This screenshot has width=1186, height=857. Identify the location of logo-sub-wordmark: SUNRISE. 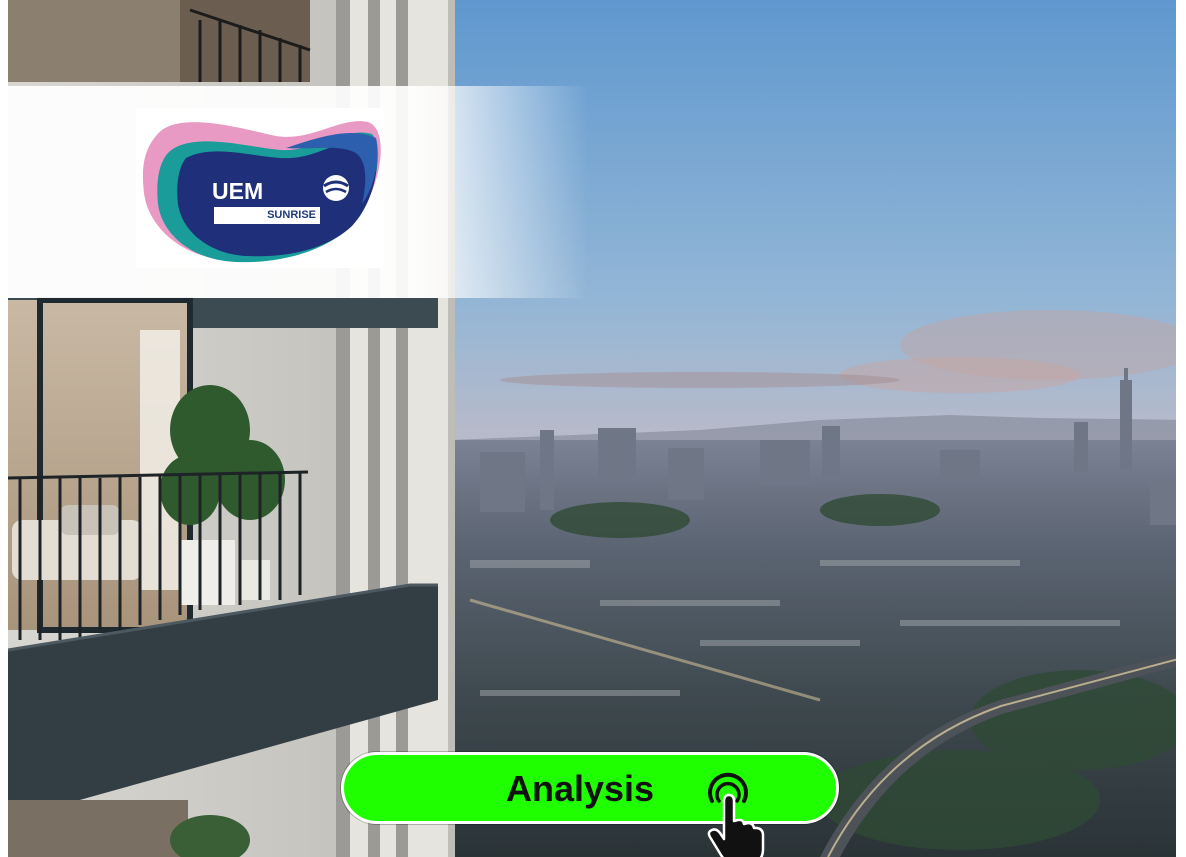
(291, 215).